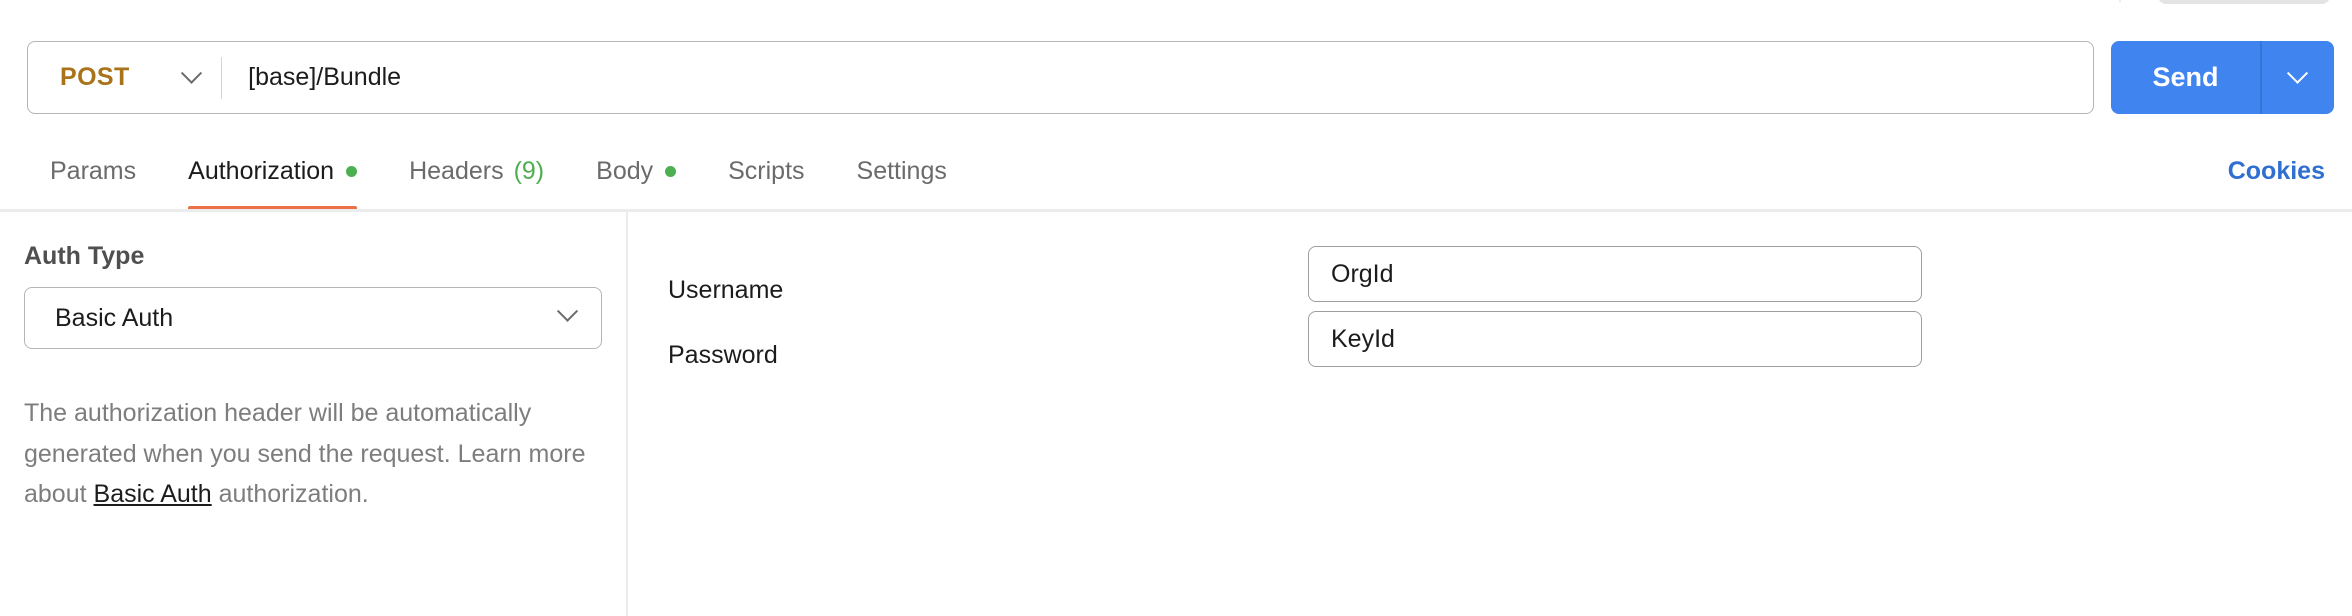  I want to click on basic-auth-doc-link: Basic Auth, so click(153, 494).